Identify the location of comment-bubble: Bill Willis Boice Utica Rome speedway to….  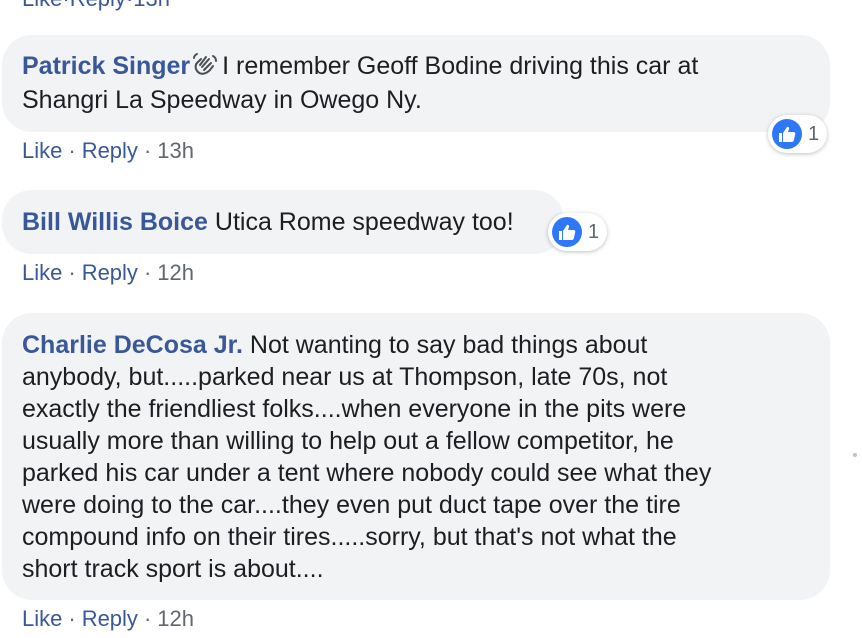
(283, 222).